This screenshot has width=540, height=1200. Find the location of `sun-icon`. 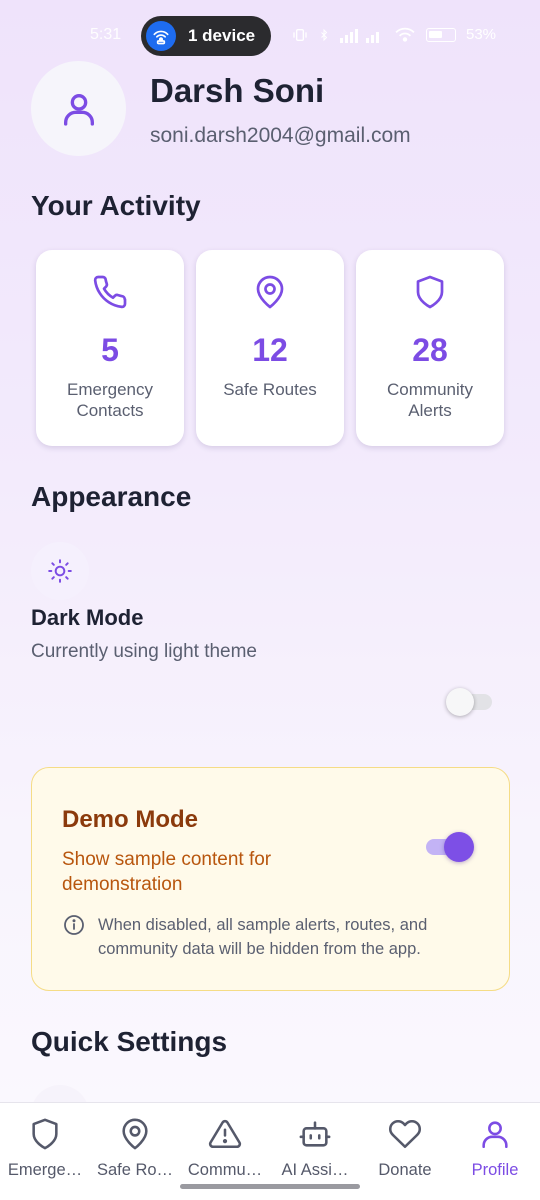

sun-icon is located at coordinates (60, 571).